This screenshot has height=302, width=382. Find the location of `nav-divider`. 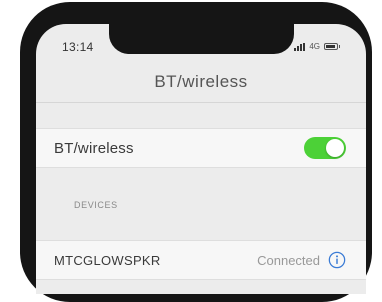

nav-divider is located at coordinates (201, 102).